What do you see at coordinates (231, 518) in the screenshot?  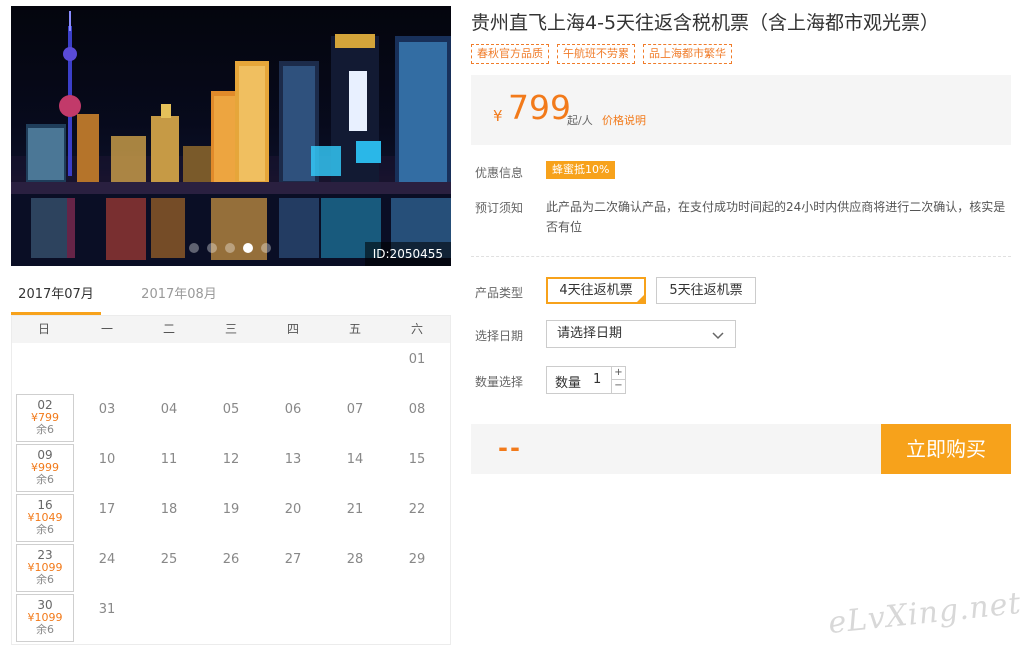 I see `calendar-day: 19` at bounding box center [231, 518].